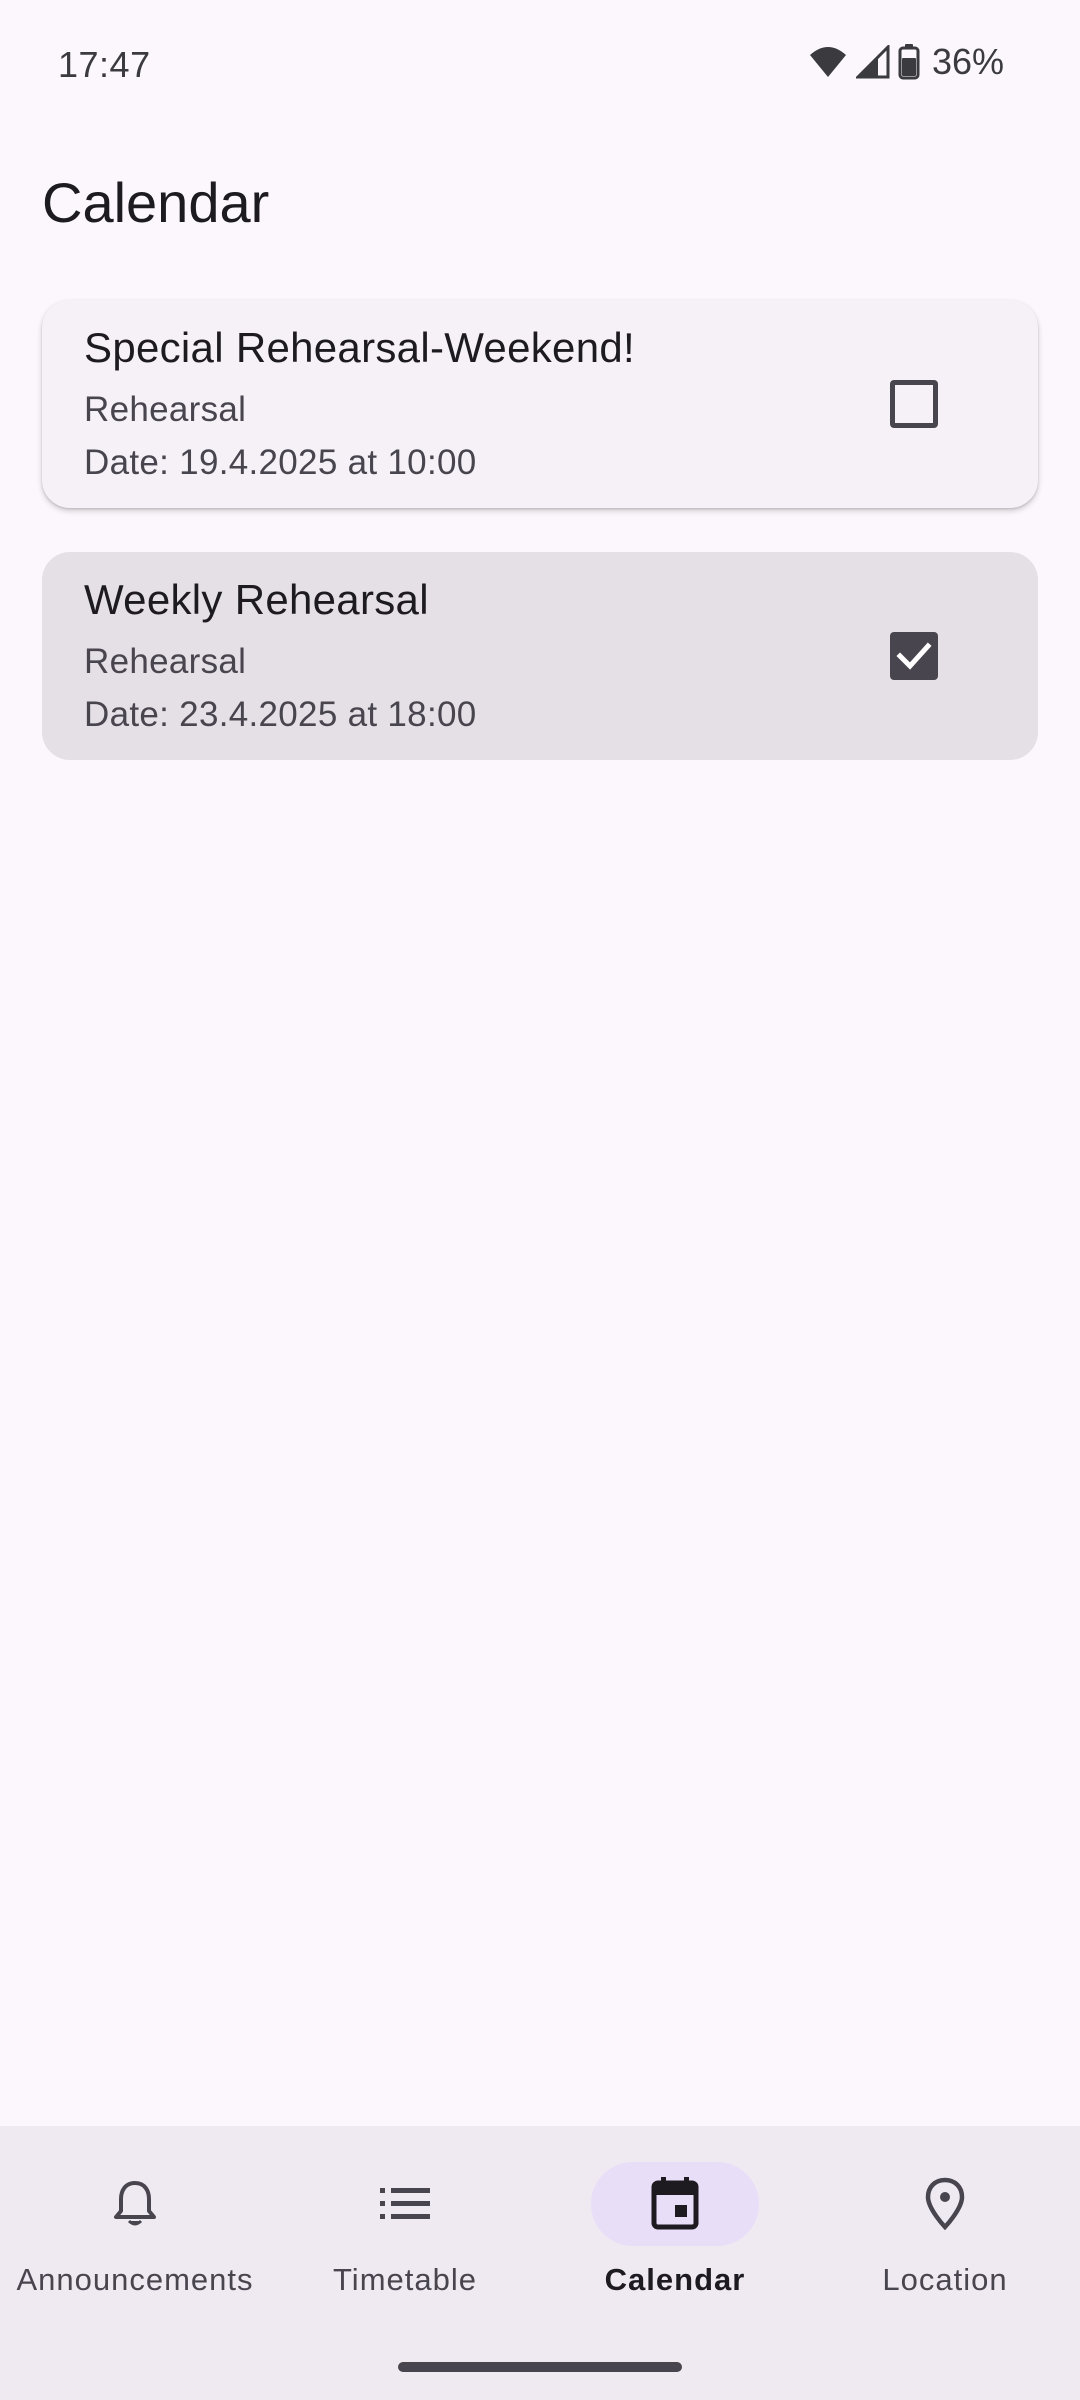  I want to click on status-time: 17:47, so click(104, 64).